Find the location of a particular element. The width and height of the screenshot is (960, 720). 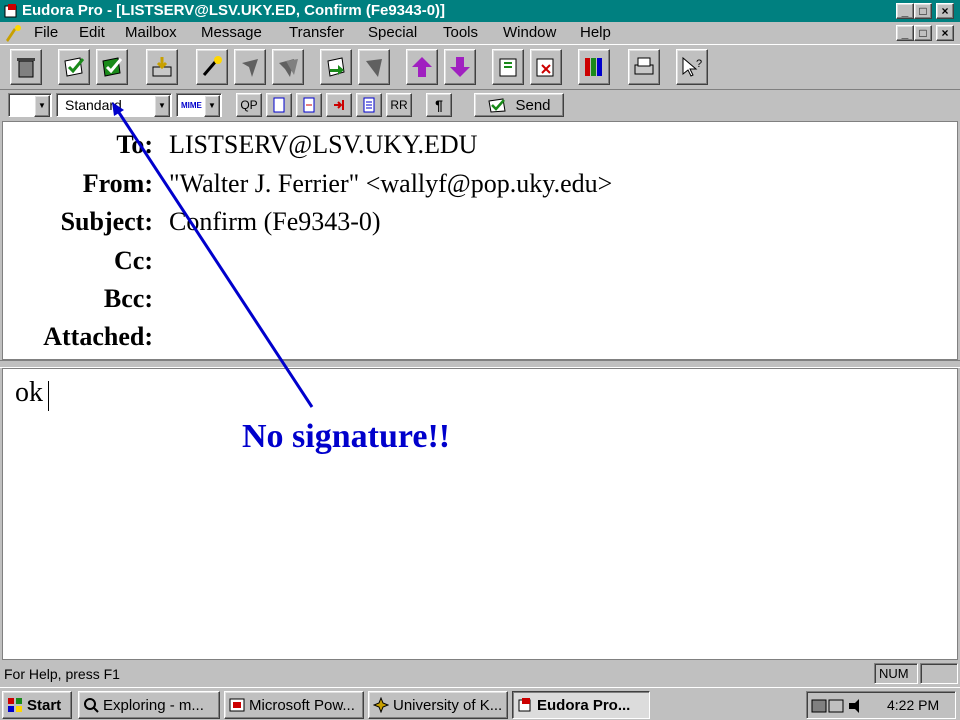

child-restore-button: □ is located at coordinates (923, 33).